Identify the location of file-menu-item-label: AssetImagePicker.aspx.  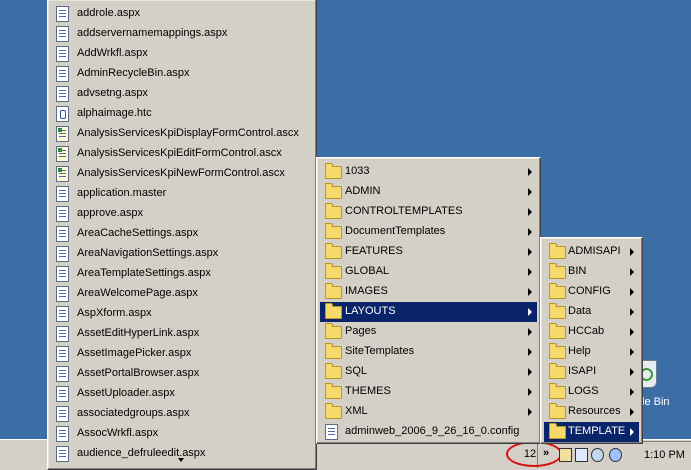
(134, 353).